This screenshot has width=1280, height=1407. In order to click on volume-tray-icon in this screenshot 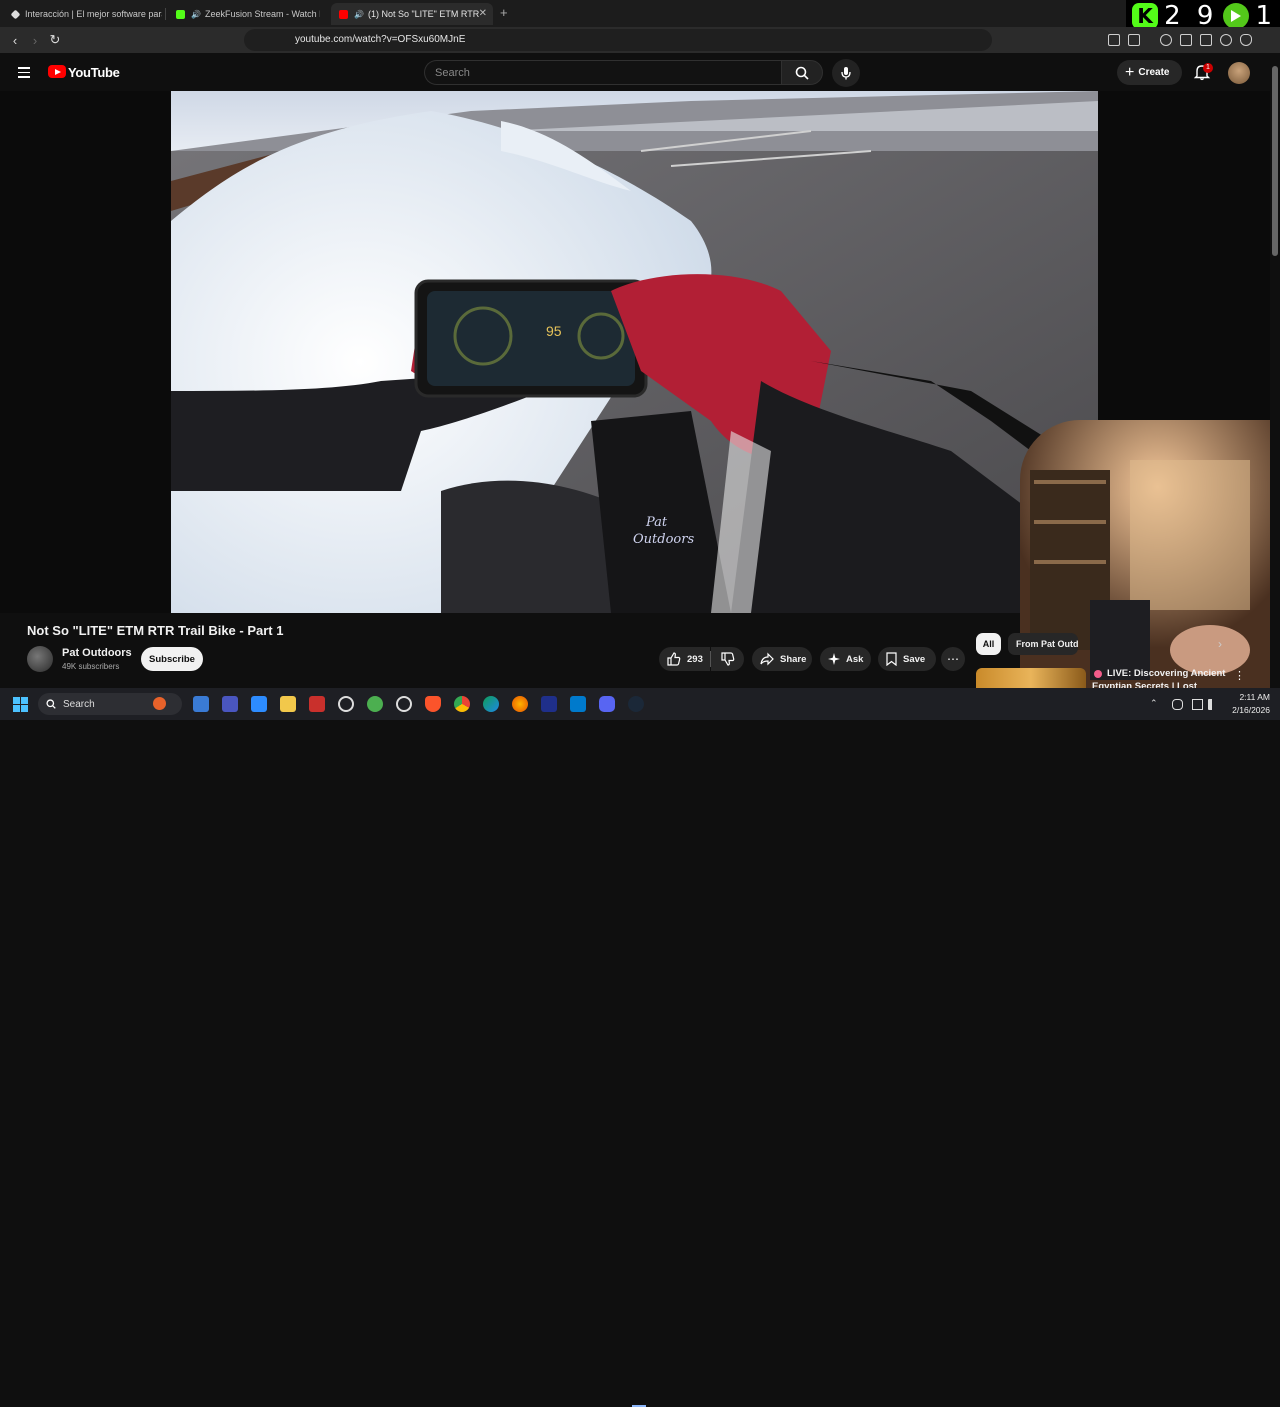, I will do `click(1213, 704)`.